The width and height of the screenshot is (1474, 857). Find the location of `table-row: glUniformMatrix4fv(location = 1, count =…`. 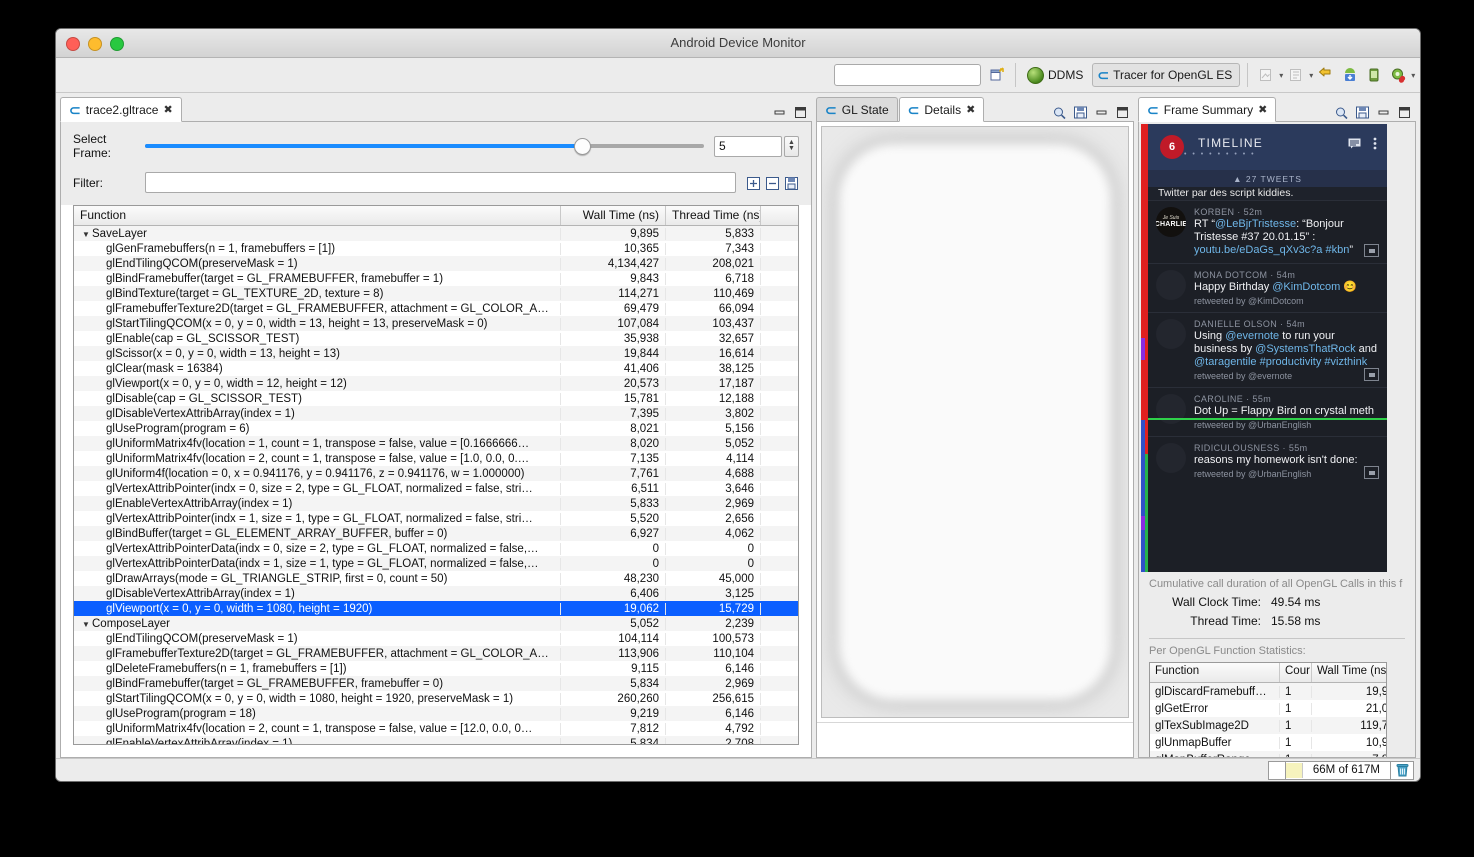

table-row: glUniformMatrix4fv(location = 1, count =… is located at coordinates (436, 443).